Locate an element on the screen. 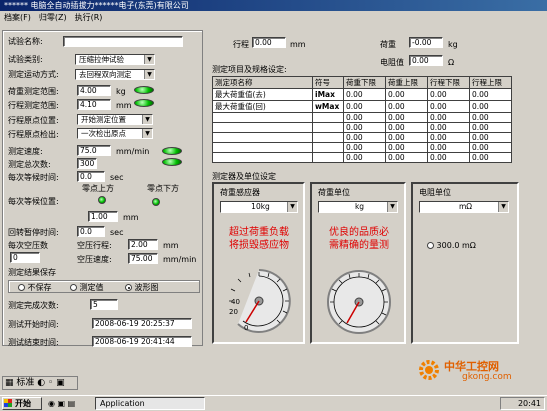  unit-gauge is located at coordinates (359, 302).